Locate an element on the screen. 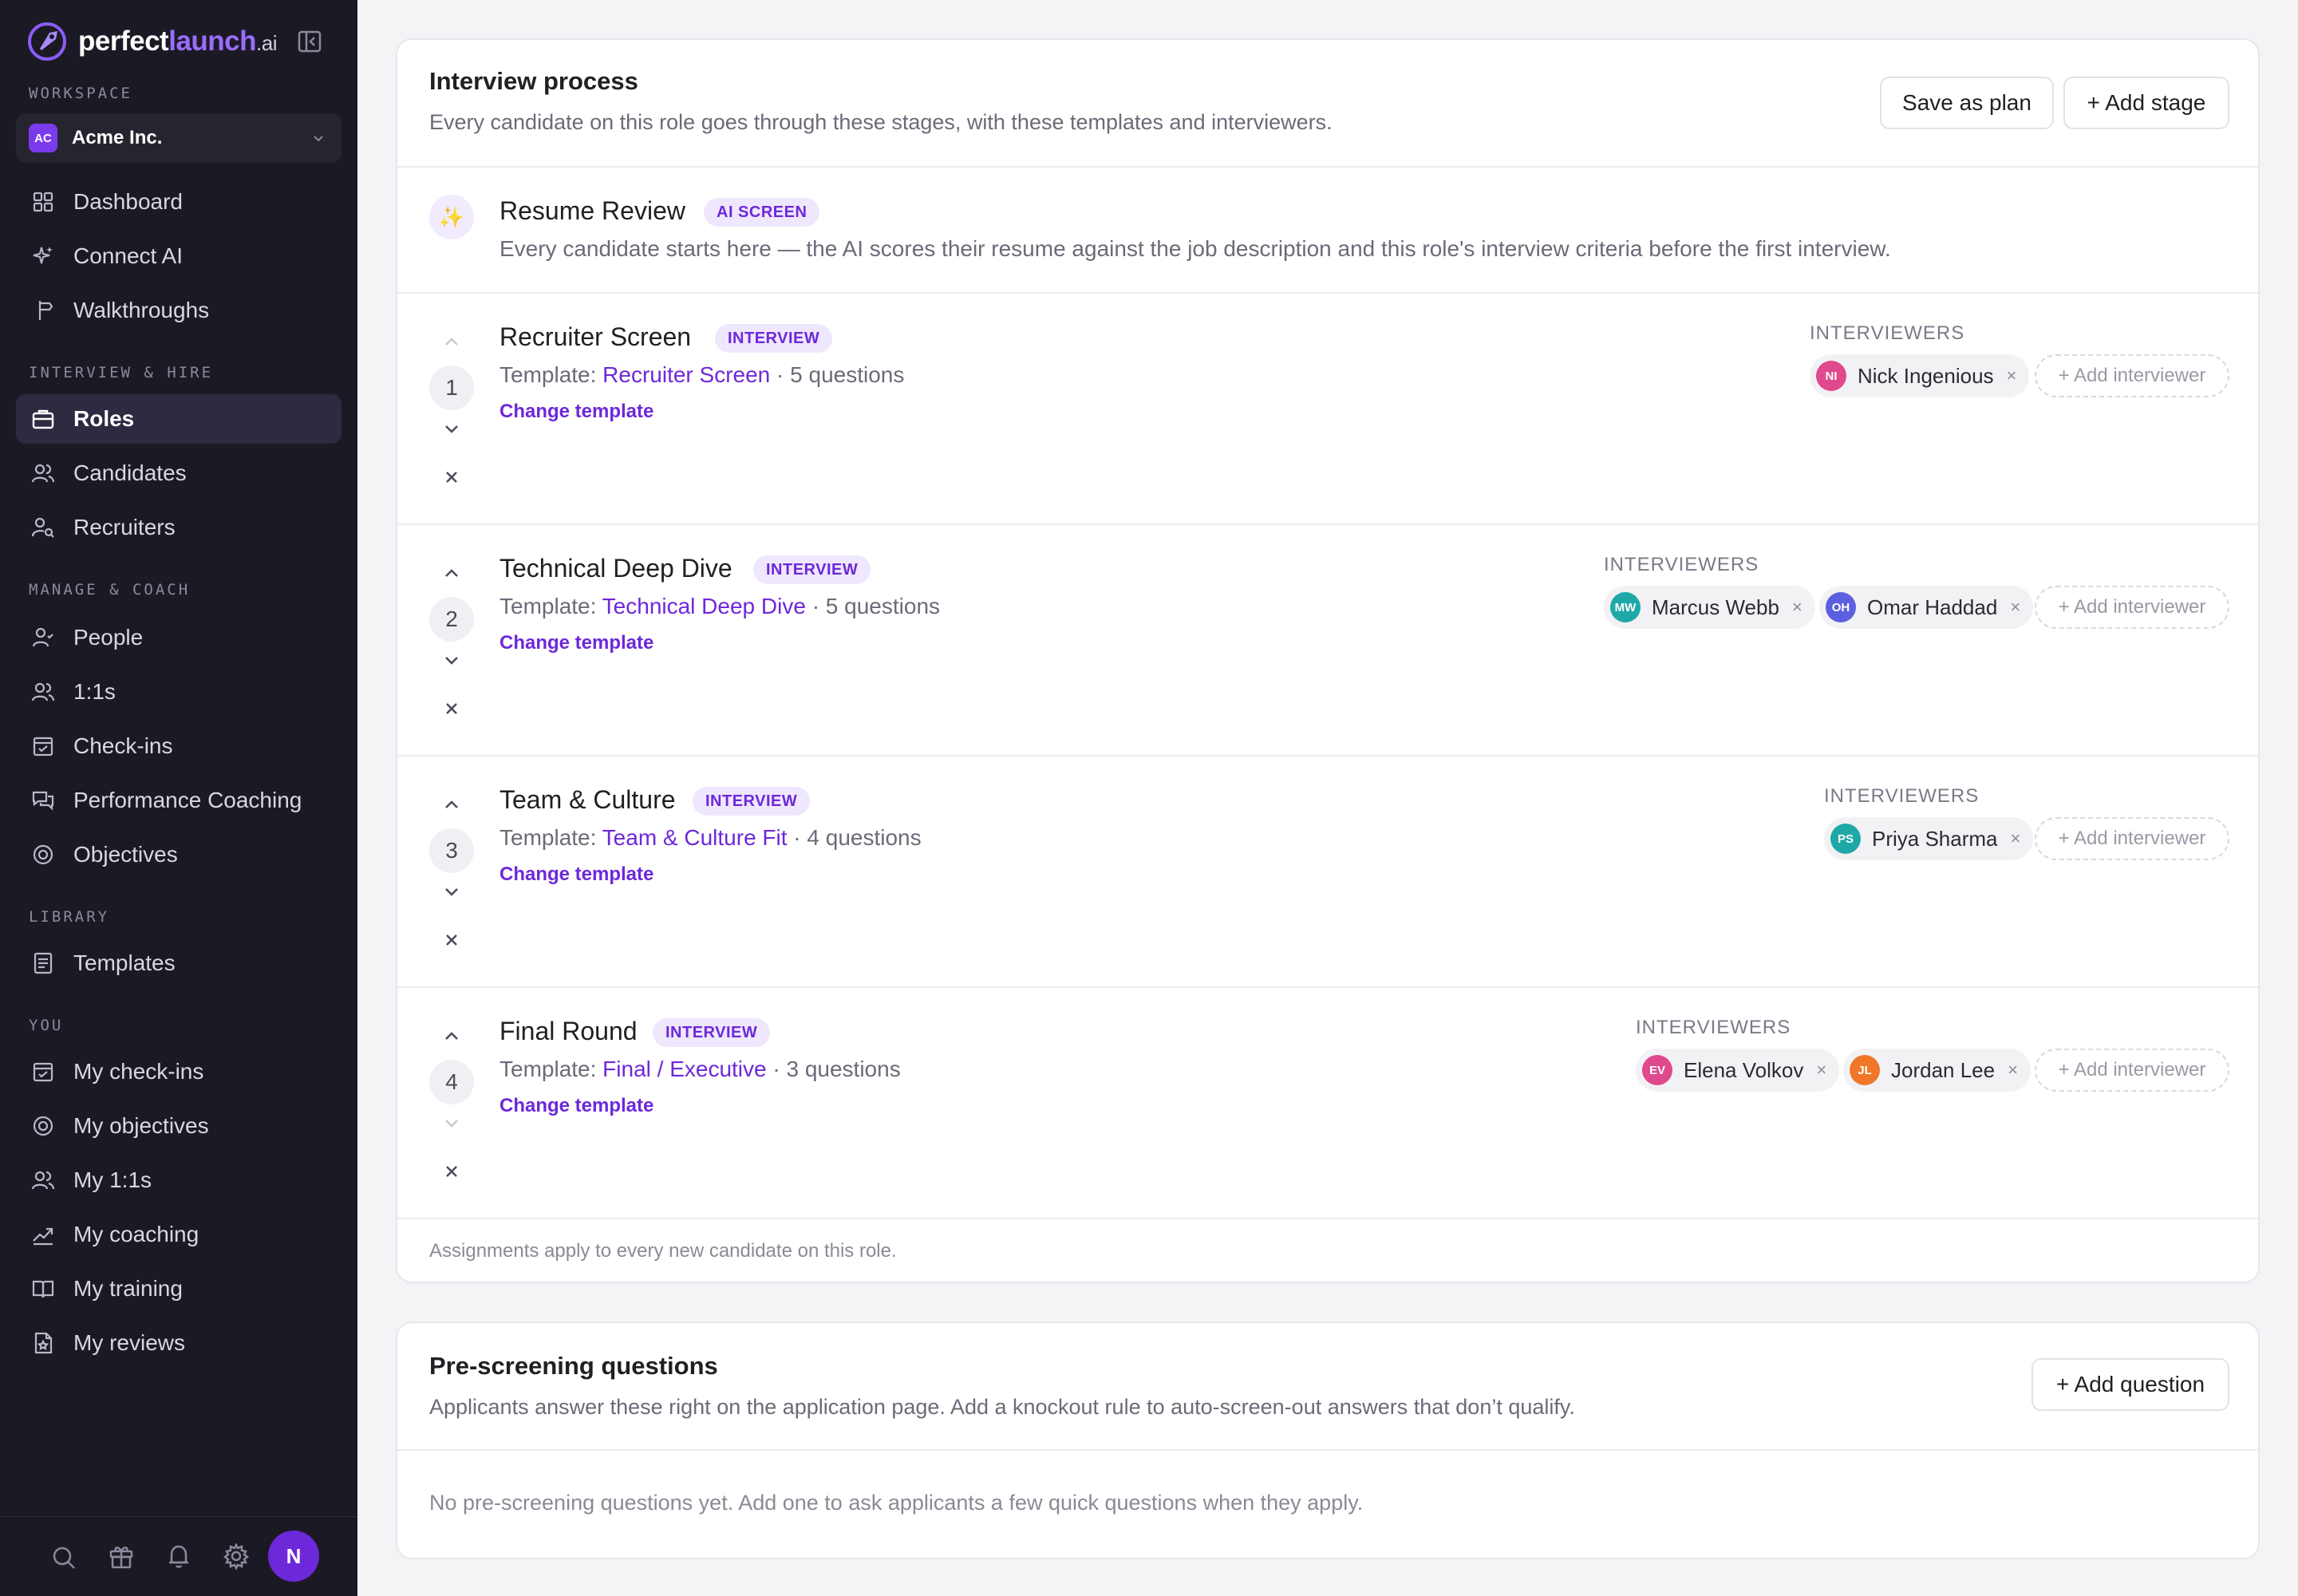 This screenshot has height=1596, width=2298. trend-icon is located at coordinates (43, 1236).